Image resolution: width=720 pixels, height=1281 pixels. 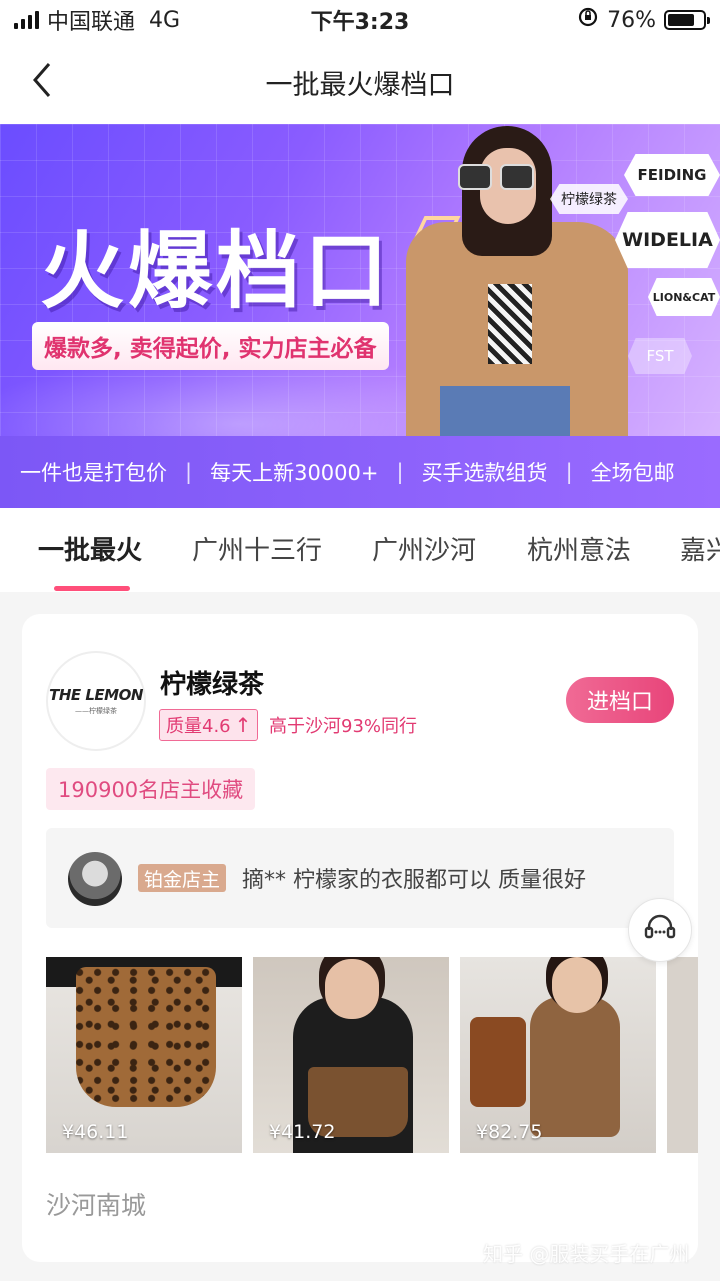 What do you see at coordinates (95, 1132) in the screenshot?
I see `product-price: ¥46.11` at bounding box center [95, 1132].